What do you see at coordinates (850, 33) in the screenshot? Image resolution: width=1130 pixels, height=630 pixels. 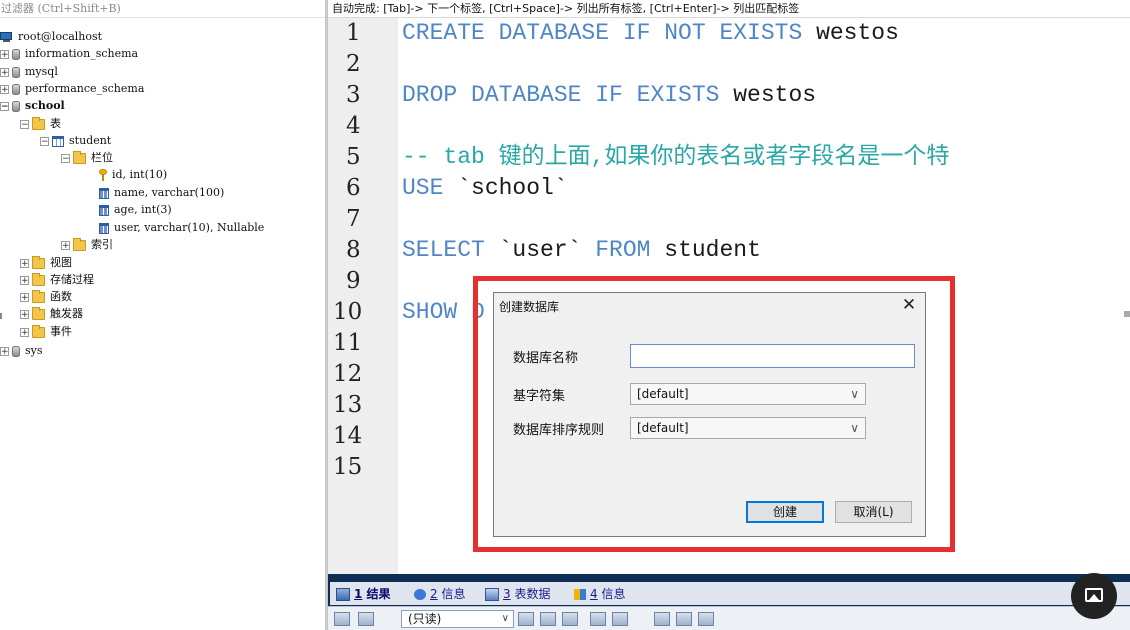 I see `sql-identifier: westos` at bounding box center [850, 33].